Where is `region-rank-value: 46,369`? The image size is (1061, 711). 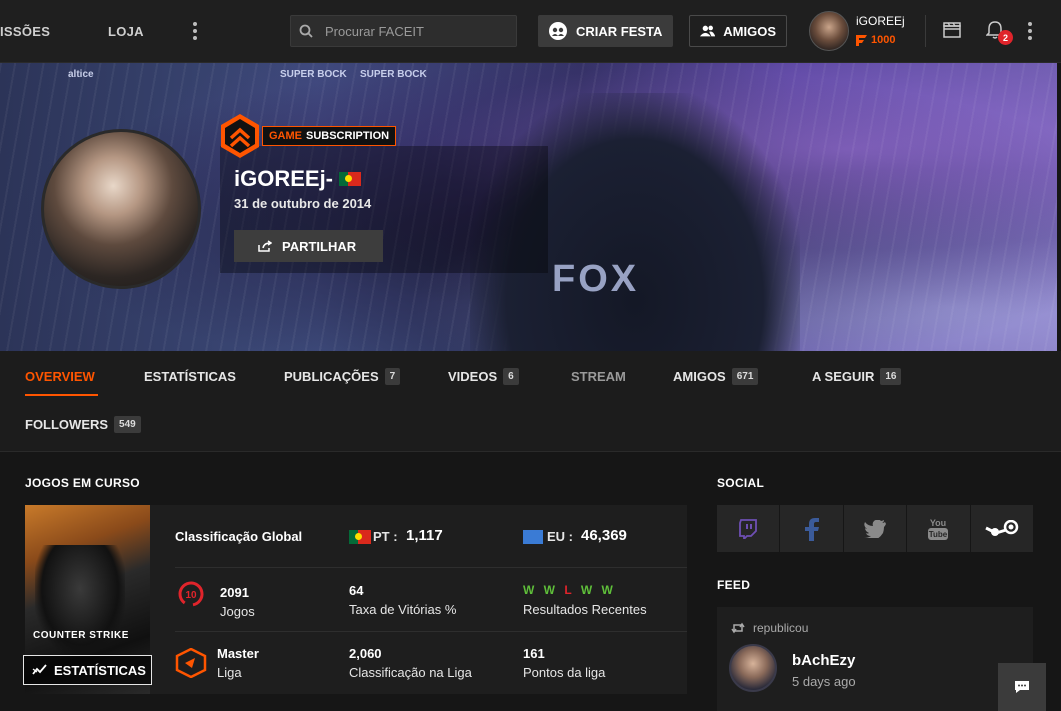 region-rank-value: 46,369 is located at coordinates (604, 535).